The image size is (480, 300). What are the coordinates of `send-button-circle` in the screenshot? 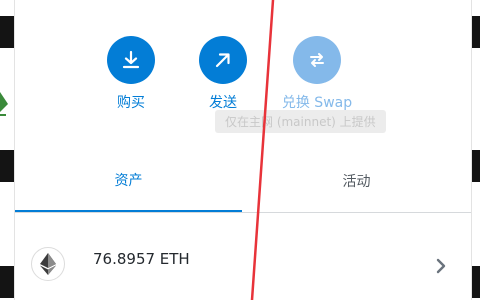 It's located at (223, 60).